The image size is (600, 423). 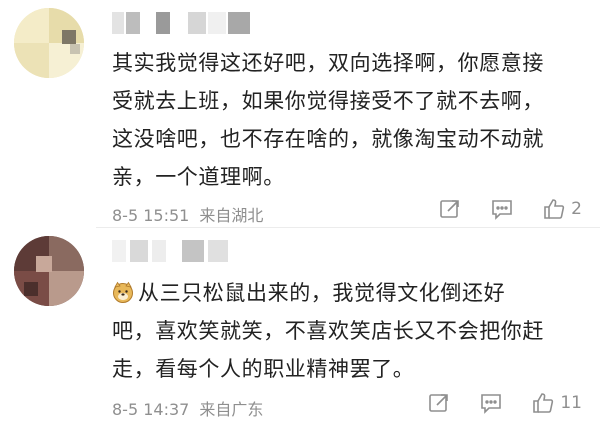 What do you see at coordinates (151, 215) in the screenshot?
I see `comment-date: 8-5 15:51` at bounding box center [151, 215].